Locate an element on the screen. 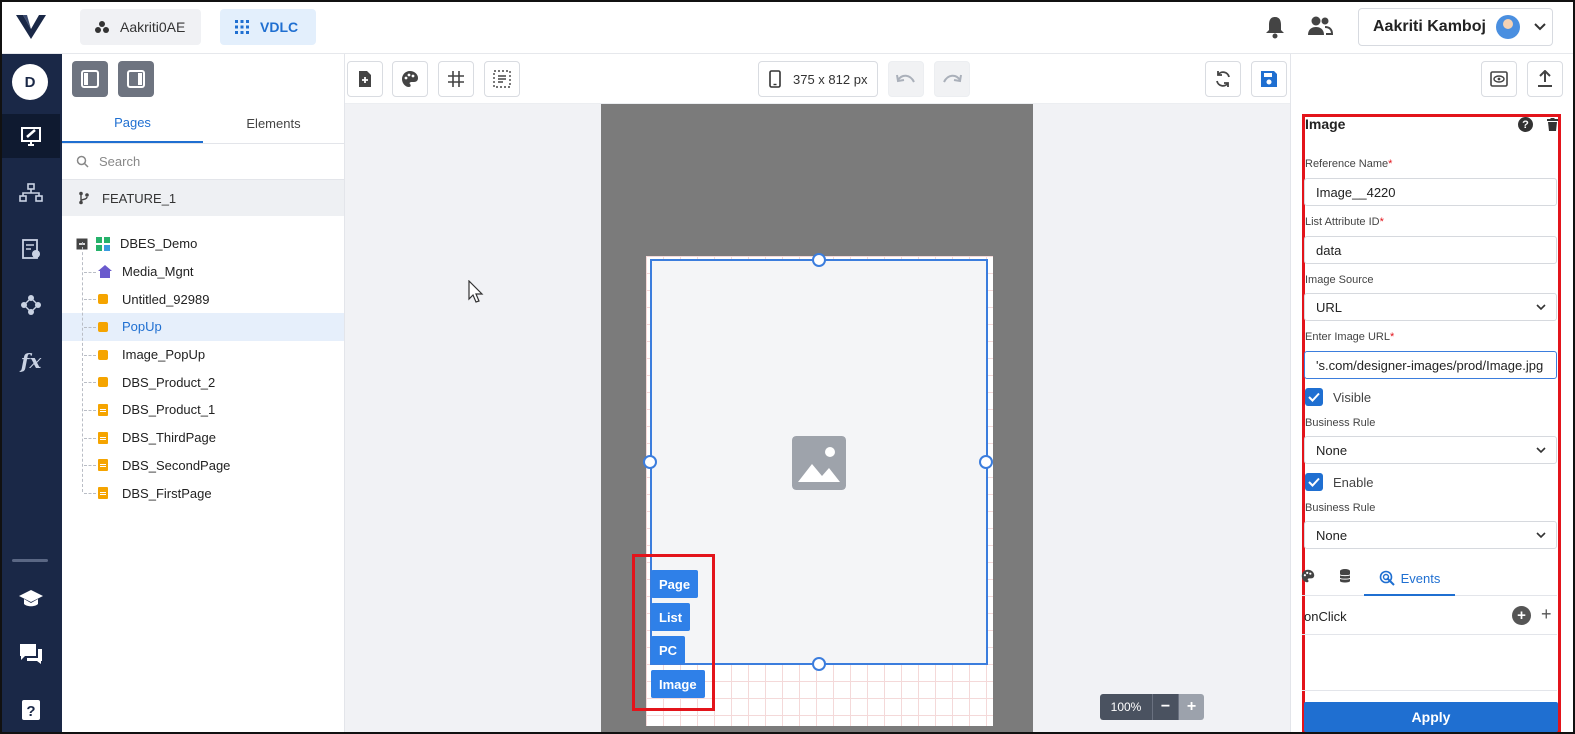 The height and width of the screenshot is (734, 1575). tree-item-label: DBS_SecondPage is located at coordinates (176, 465).